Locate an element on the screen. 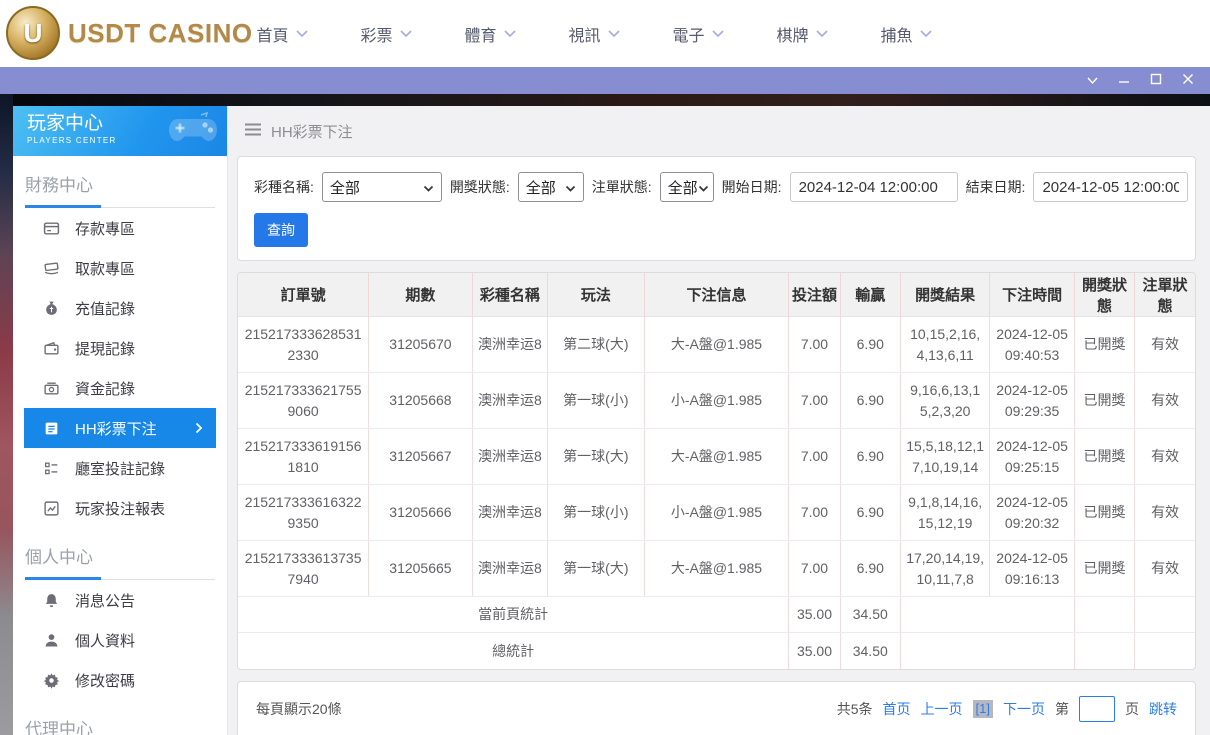 The width and height of the screenshot is (1210, 735). sidebar-item-room-bets: 廳室投註記錄 is located at coordinates (120, 468).